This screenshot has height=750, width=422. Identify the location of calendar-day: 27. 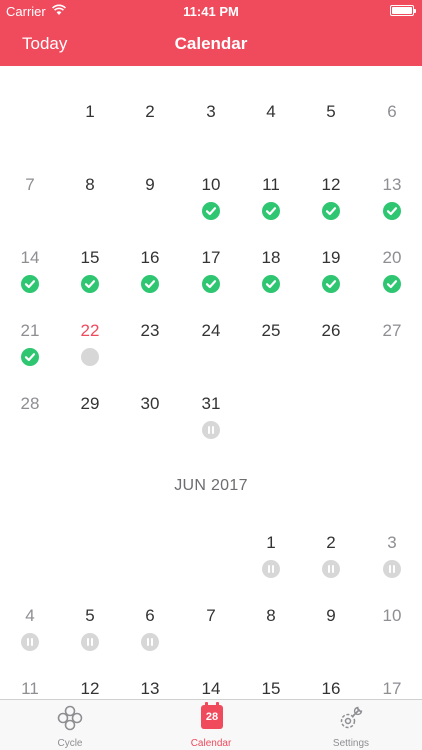
(392, 351).